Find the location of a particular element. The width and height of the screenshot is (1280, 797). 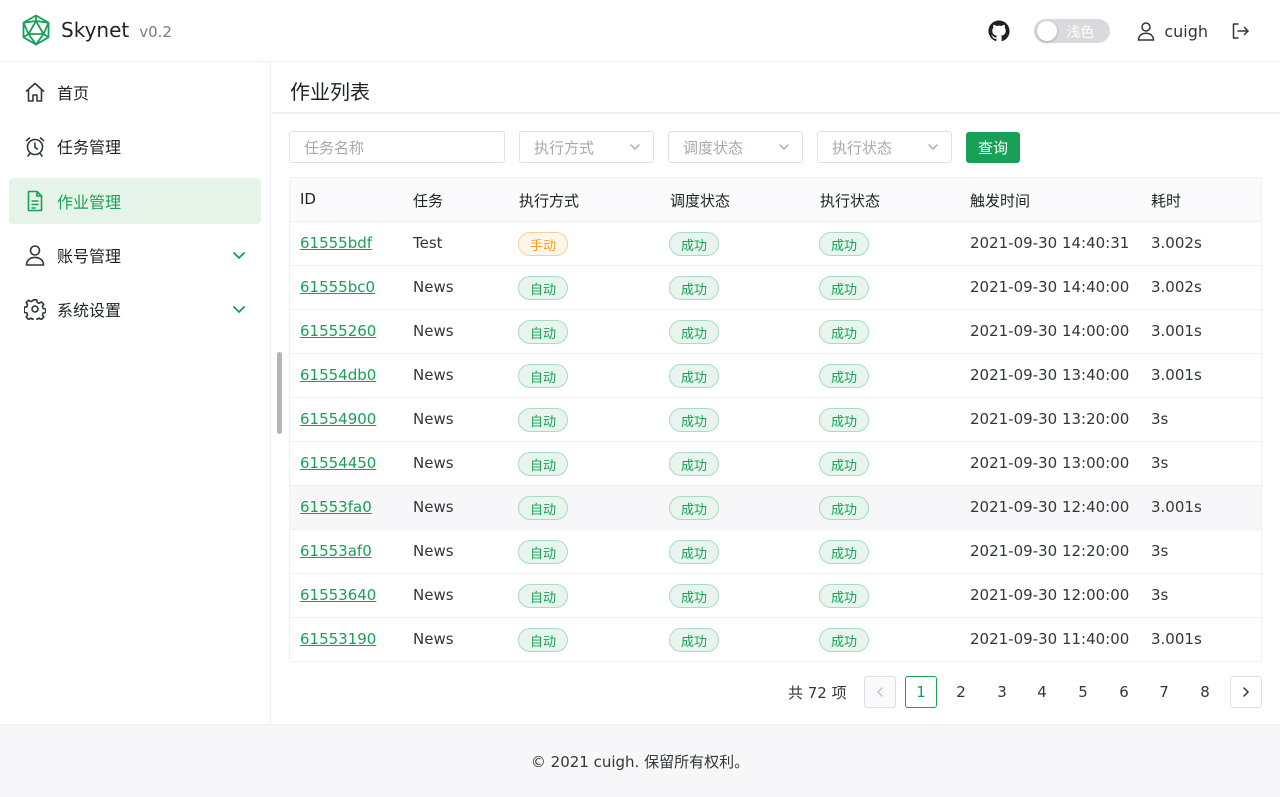

column-header: 执行状态 is located at coordinates (850, 200).